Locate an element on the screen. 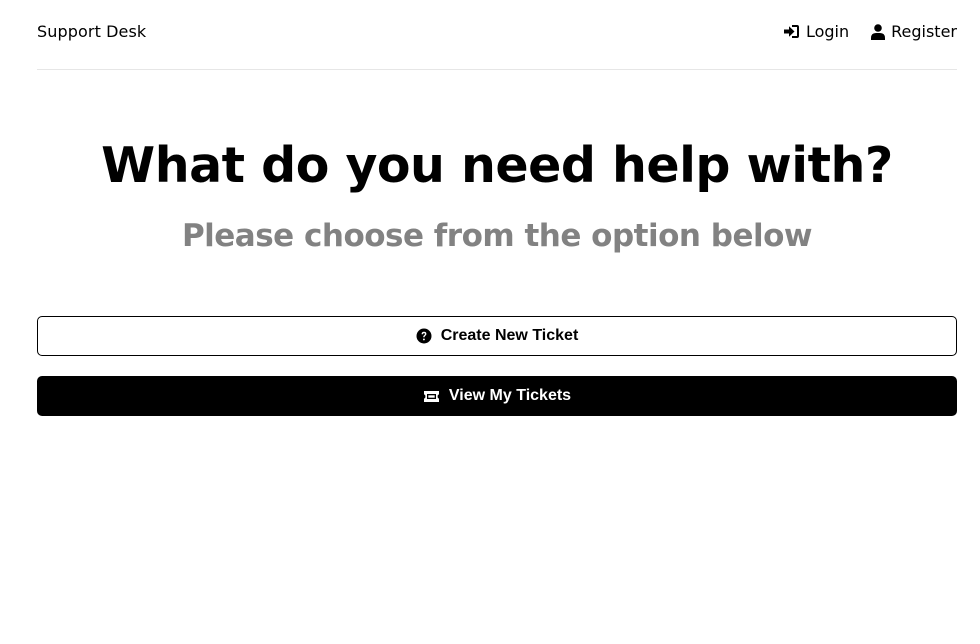  view-tickets-label: View My Tickets is located at coordinates (510, 395).